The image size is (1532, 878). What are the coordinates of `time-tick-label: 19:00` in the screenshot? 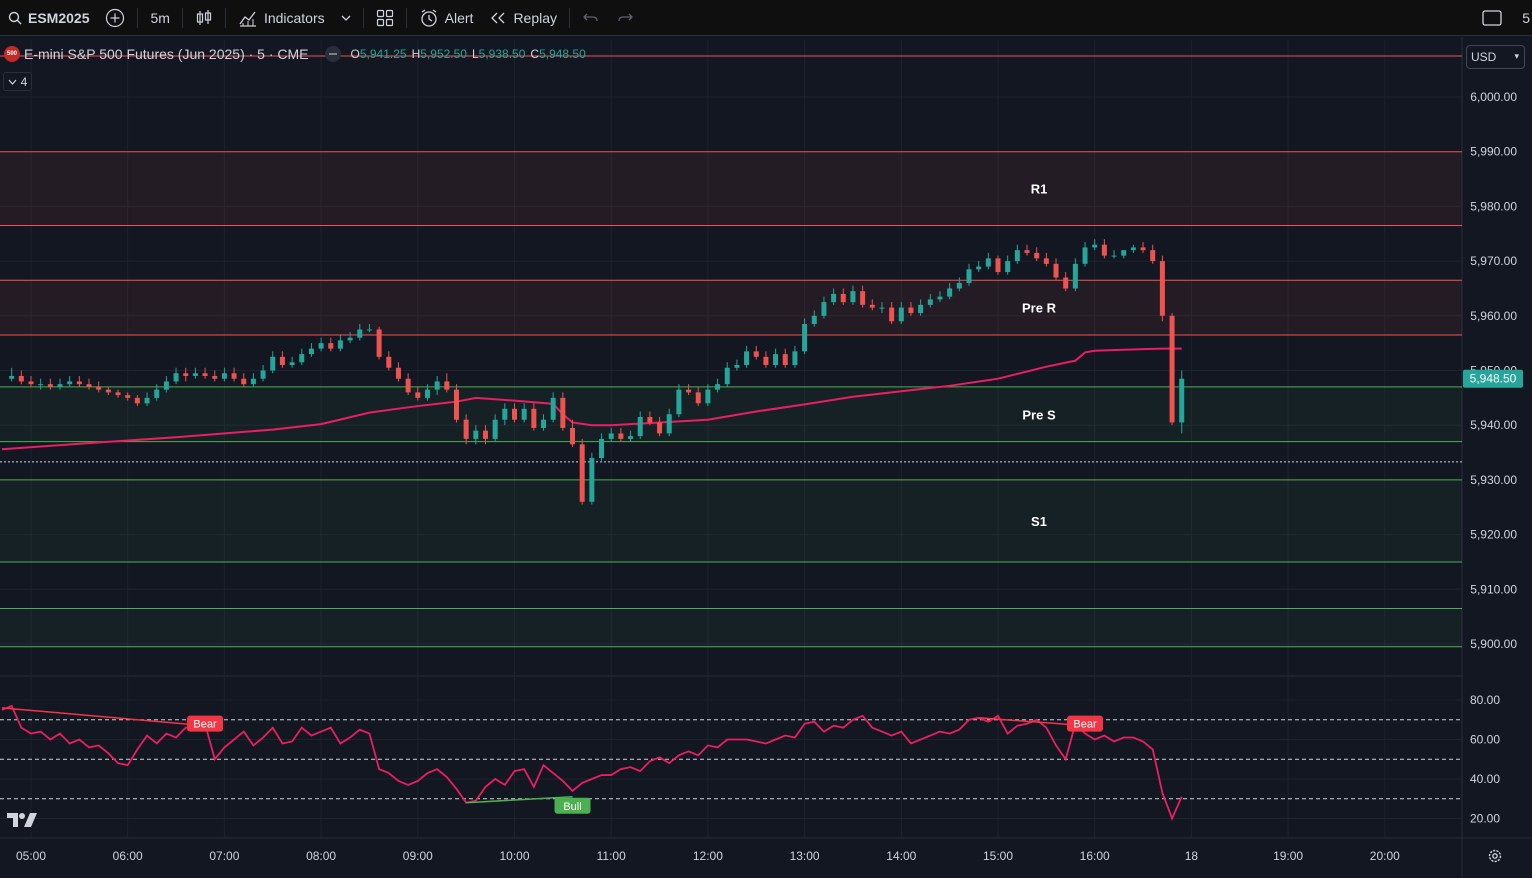 It's located at (1288, 856).